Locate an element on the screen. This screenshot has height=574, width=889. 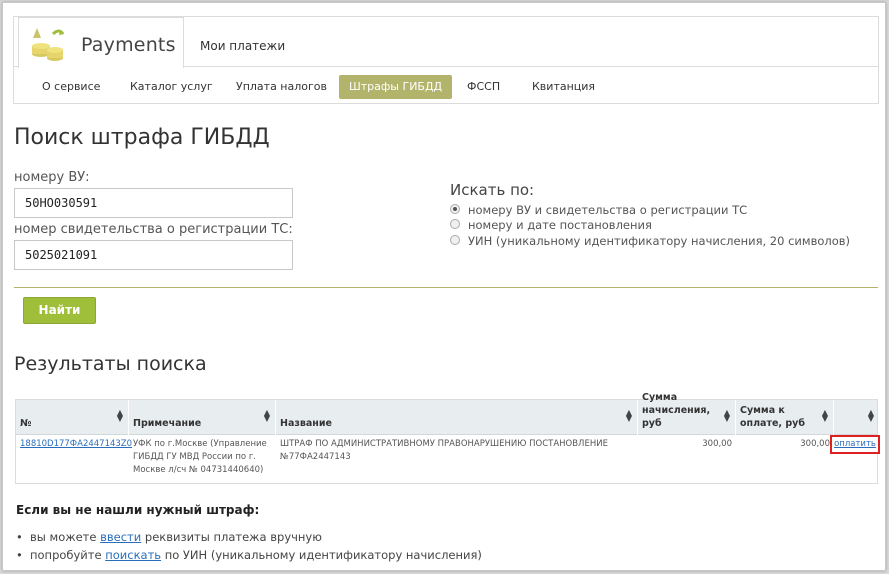
fine-number-link: 18810D177ФА2447143Z0 is located at coordinates (76, 444).